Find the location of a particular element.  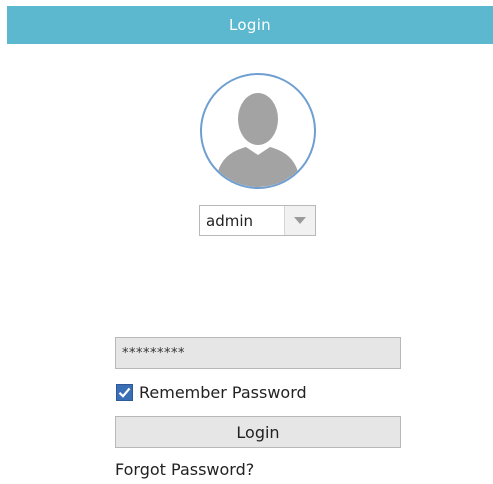

remember-password: Remember Password is located at coordinates (211, 392).